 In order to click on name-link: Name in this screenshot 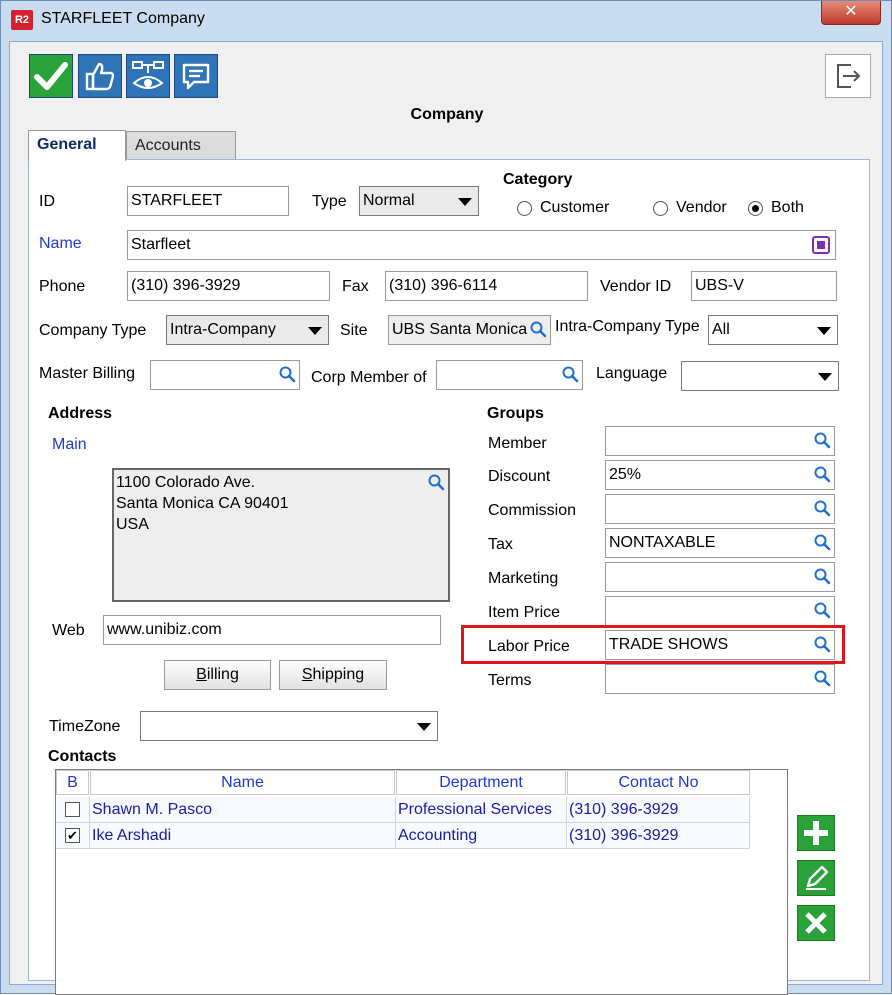, I will do `click(60, 244)`.